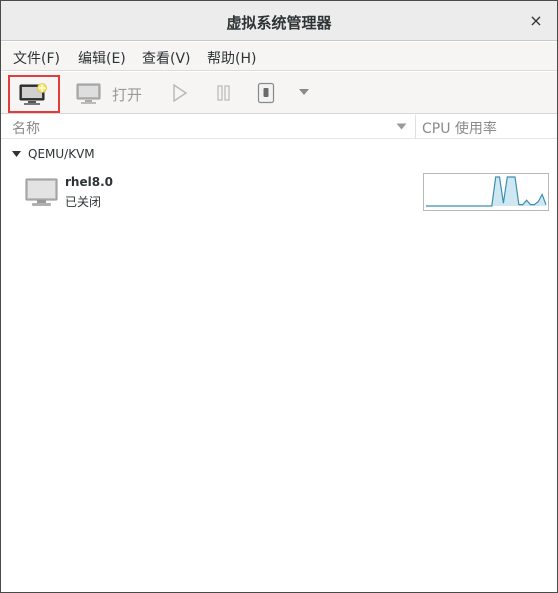  What do you see at coordinates (304, 92) in the screenshot?
I see `chevron-down-icon` at bounding box center [304, 92].